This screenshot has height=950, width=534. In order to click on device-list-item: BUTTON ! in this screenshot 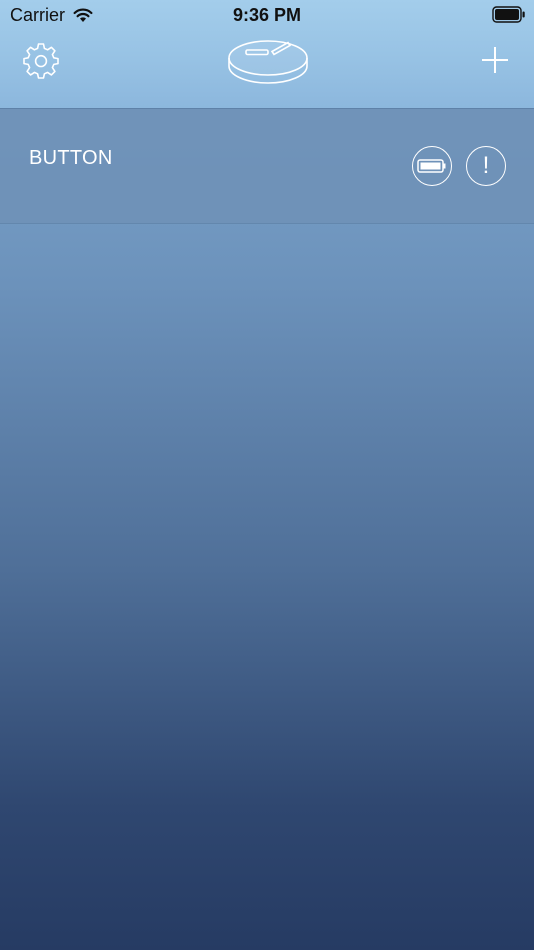, I will do `click(267, 166)`.